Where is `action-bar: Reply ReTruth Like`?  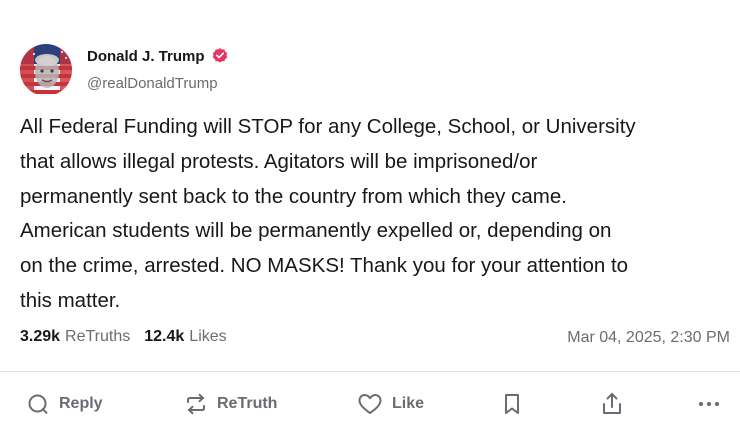
action-bar: Reply ReTruth Like is located at coordinates (370, 404).